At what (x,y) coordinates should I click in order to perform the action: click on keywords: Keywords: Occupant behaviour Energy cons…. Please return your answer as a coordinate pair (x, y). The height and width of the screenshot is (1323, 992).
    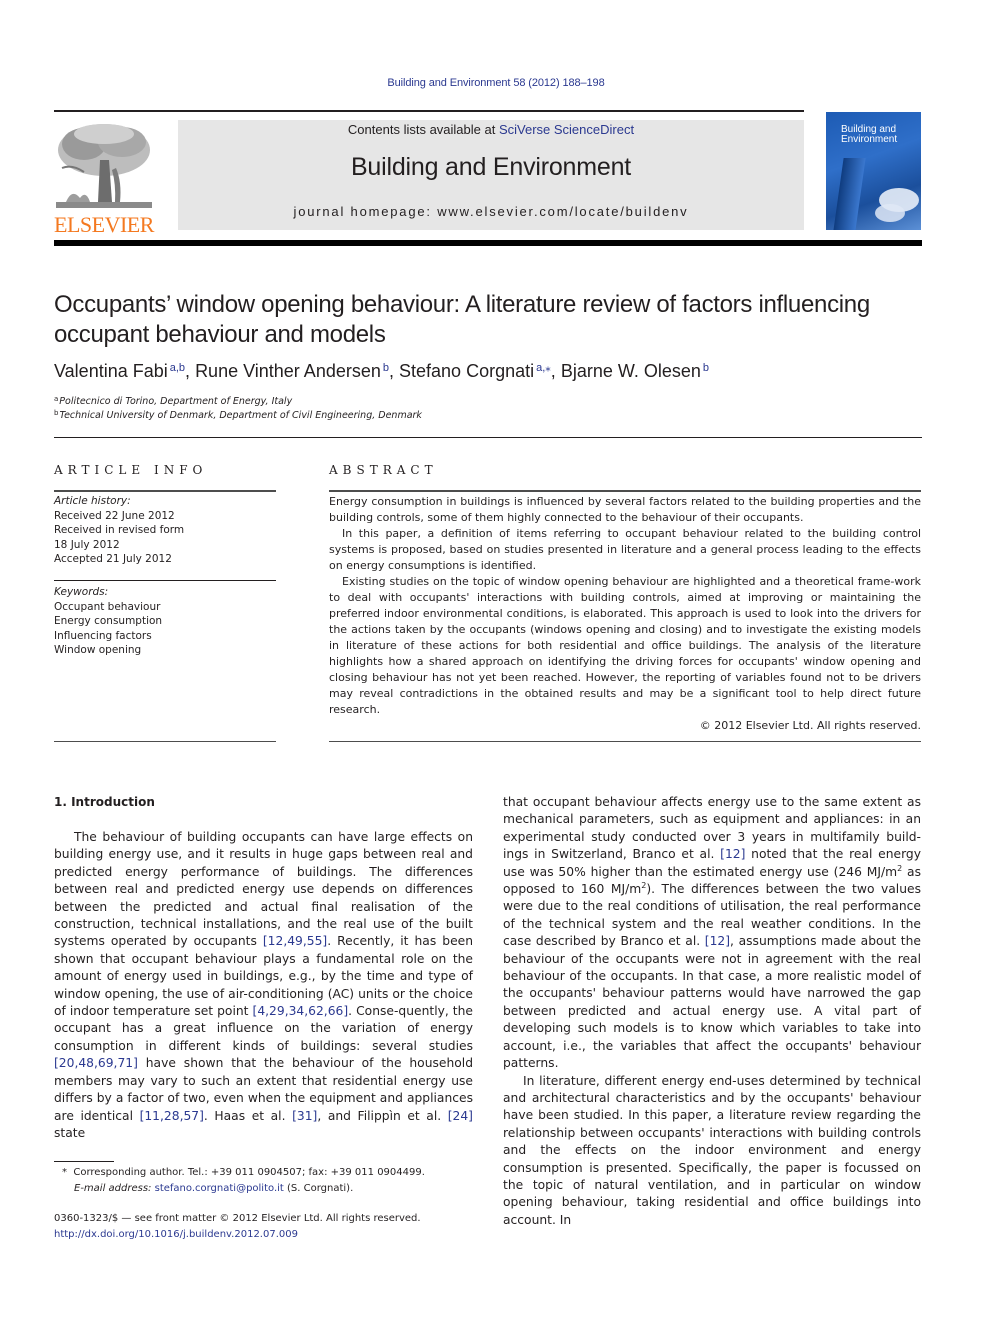
    Looking at the image, I should click on (165, 621).